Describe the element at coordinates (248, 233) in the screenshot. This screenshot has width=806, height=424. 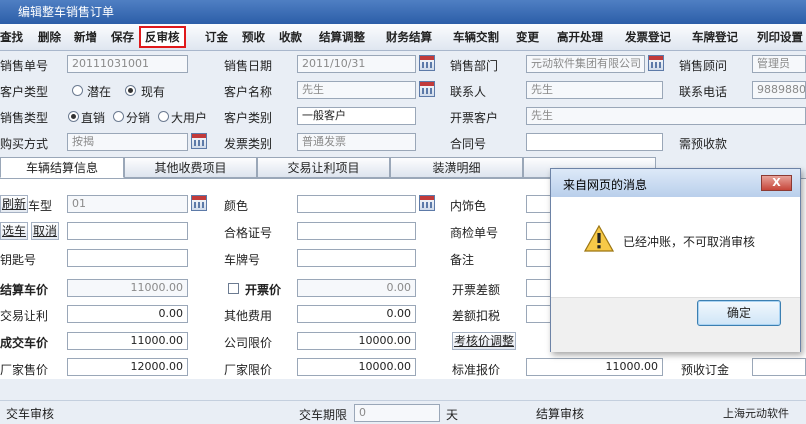
I see `cert-label: 合格证号` at that location.